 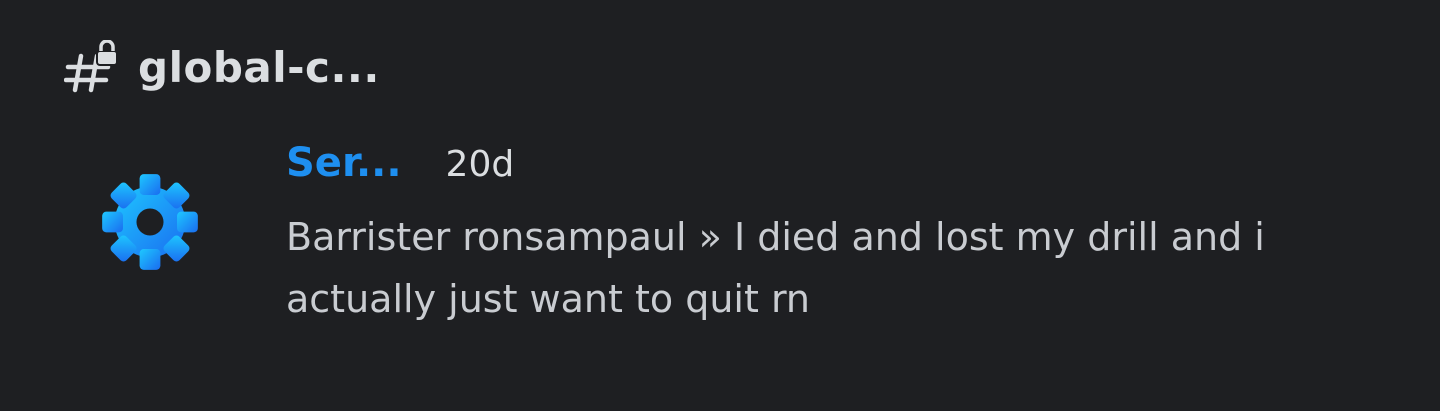 I want to click on message-header: Ser... 20d, so click(x=781, y=170).